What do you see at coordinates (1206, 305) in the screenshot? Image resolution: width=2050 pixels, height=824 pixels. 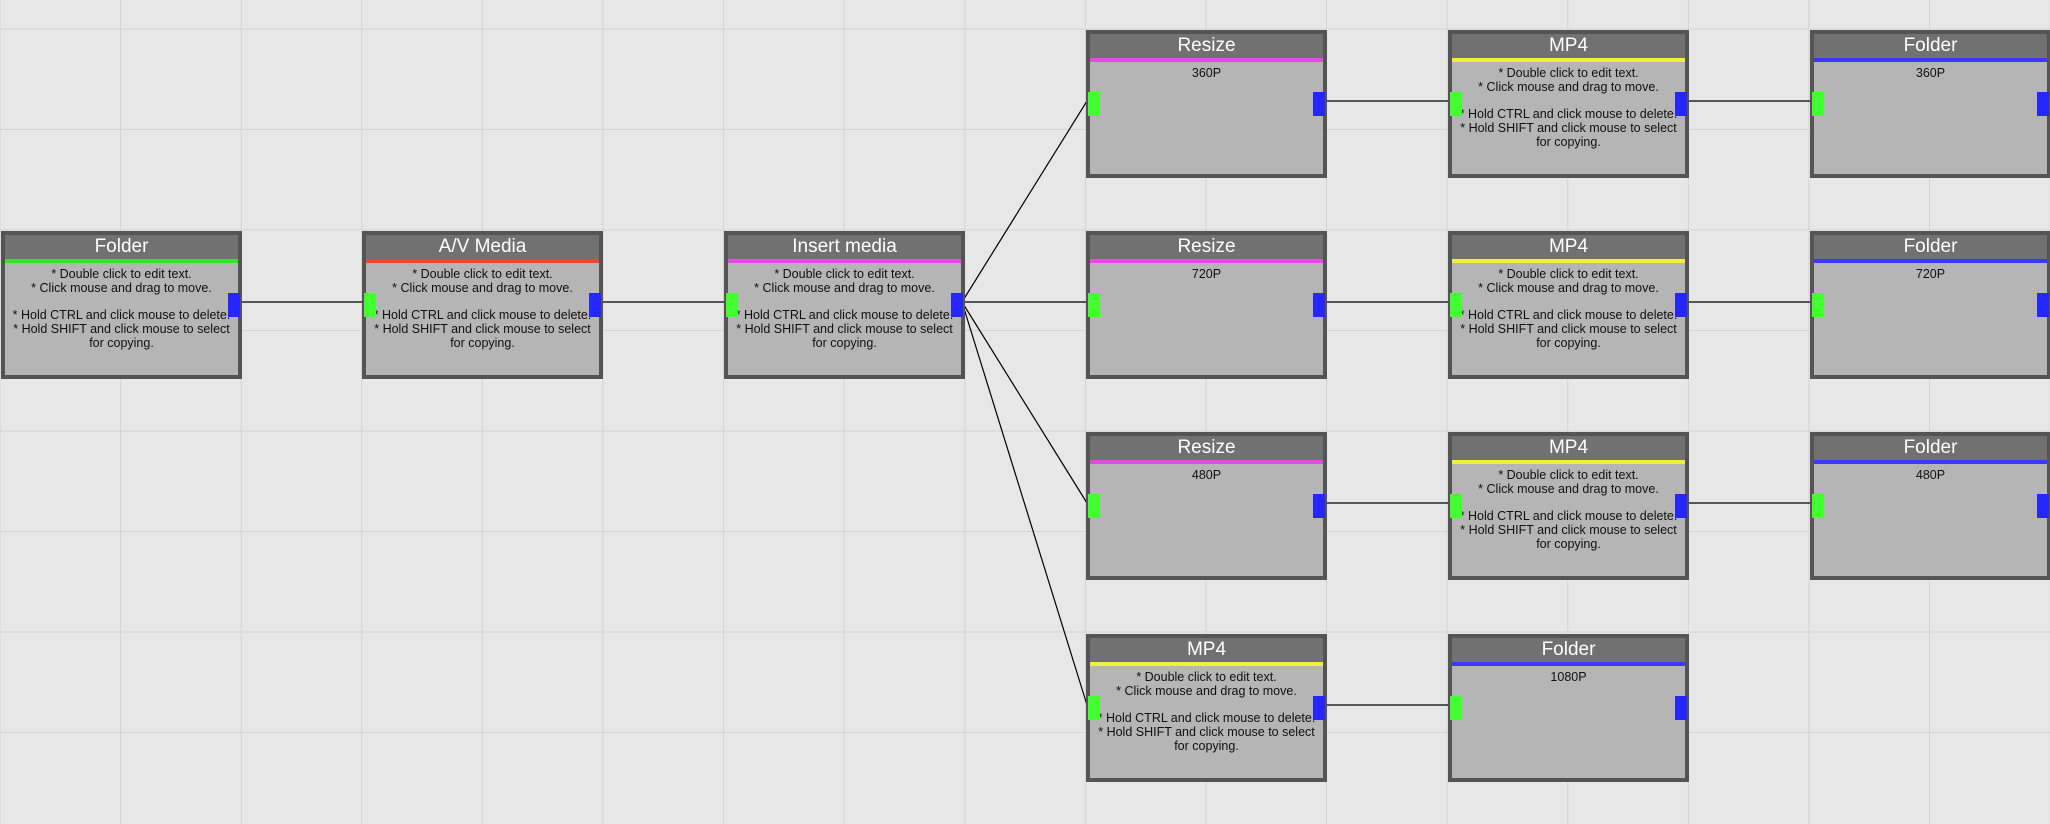 I see `node-resize-720: Resize 720P` at bounding box center [1206, 305].